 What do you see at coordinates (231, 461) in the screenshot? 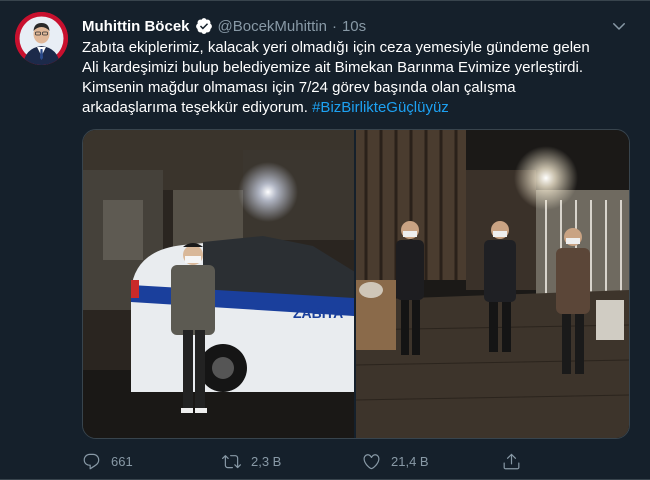
I see `retweet-icon` at bounding box center [231, 461].